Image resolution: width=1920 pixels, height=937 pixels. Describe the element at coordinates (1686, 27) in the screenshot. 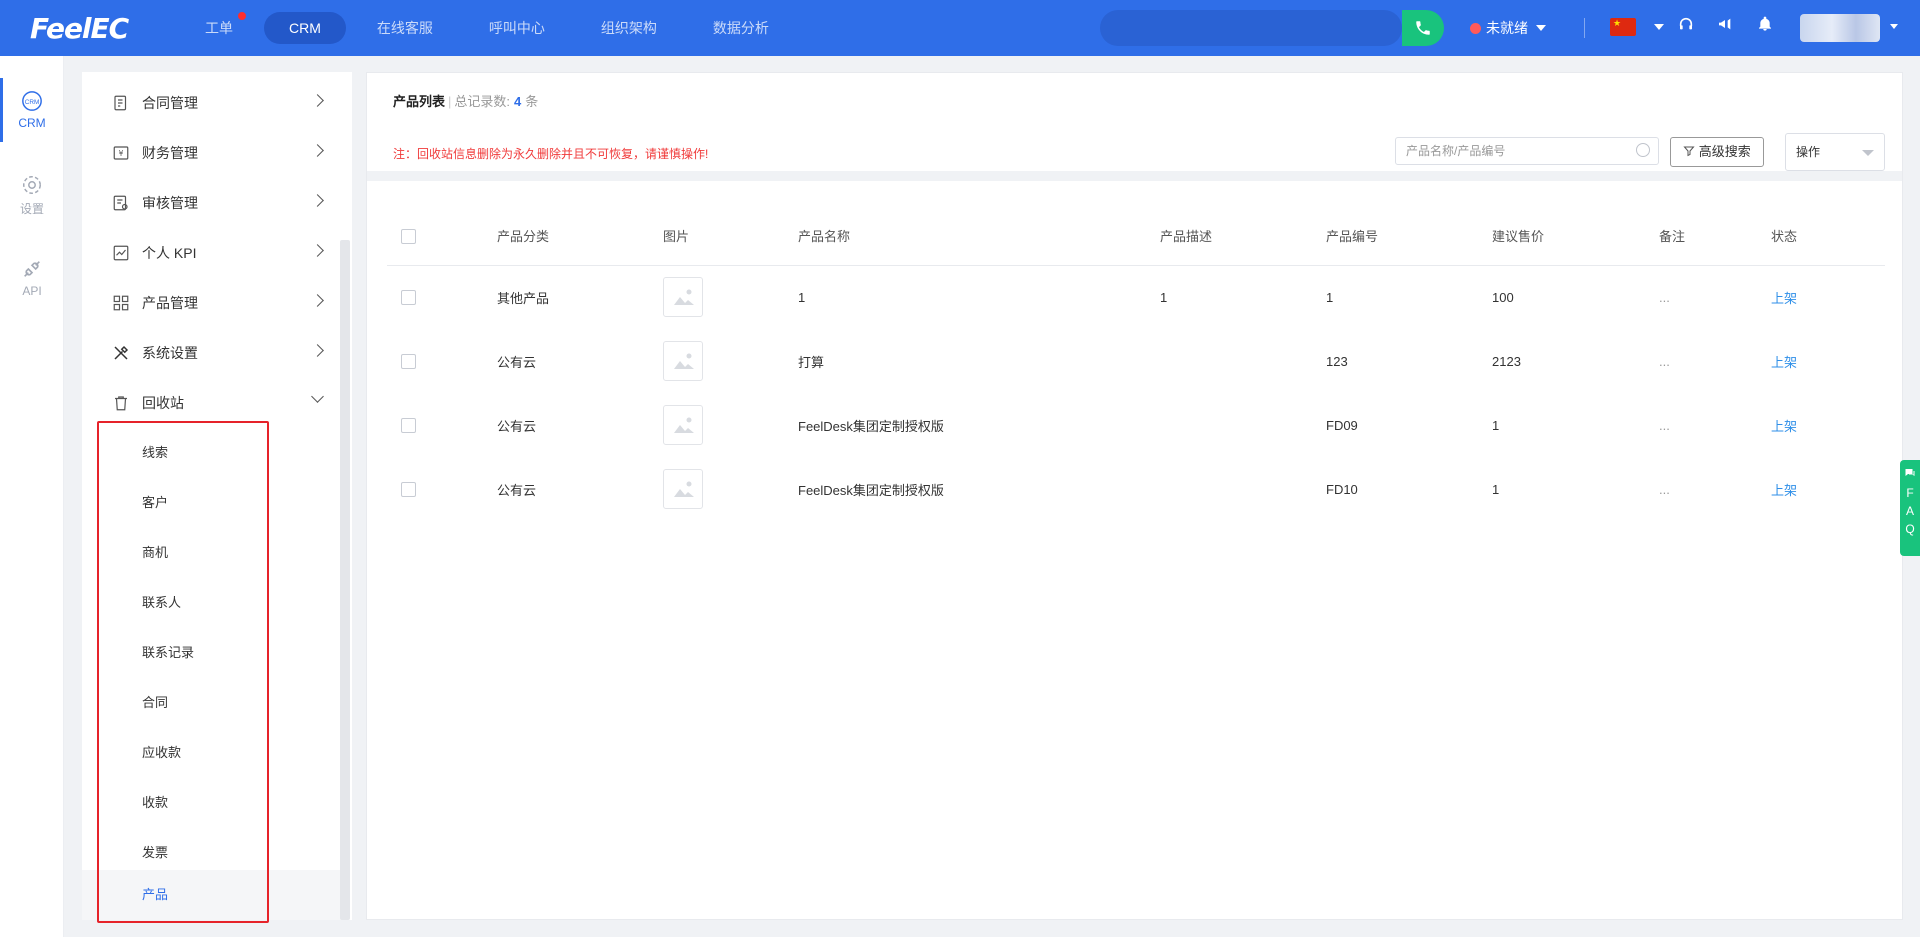

I see `headset-icon` at that location.